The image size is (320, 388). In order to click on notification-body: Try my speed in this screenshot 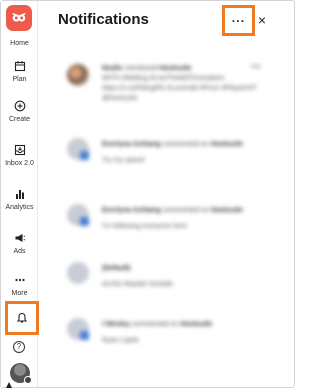, I will do `click(123, 160)`.